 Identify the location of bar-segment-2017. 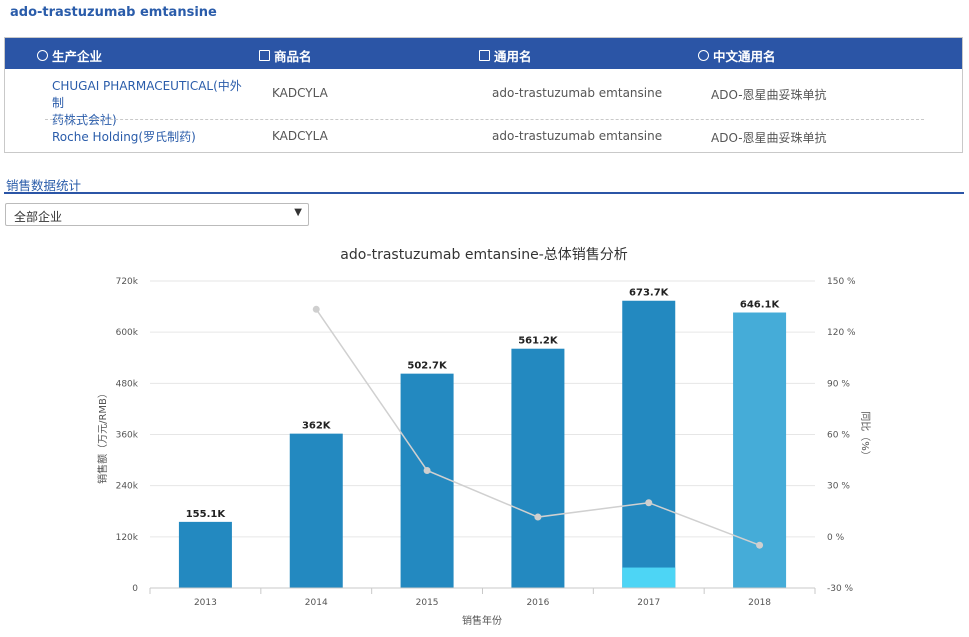
(649, 577).